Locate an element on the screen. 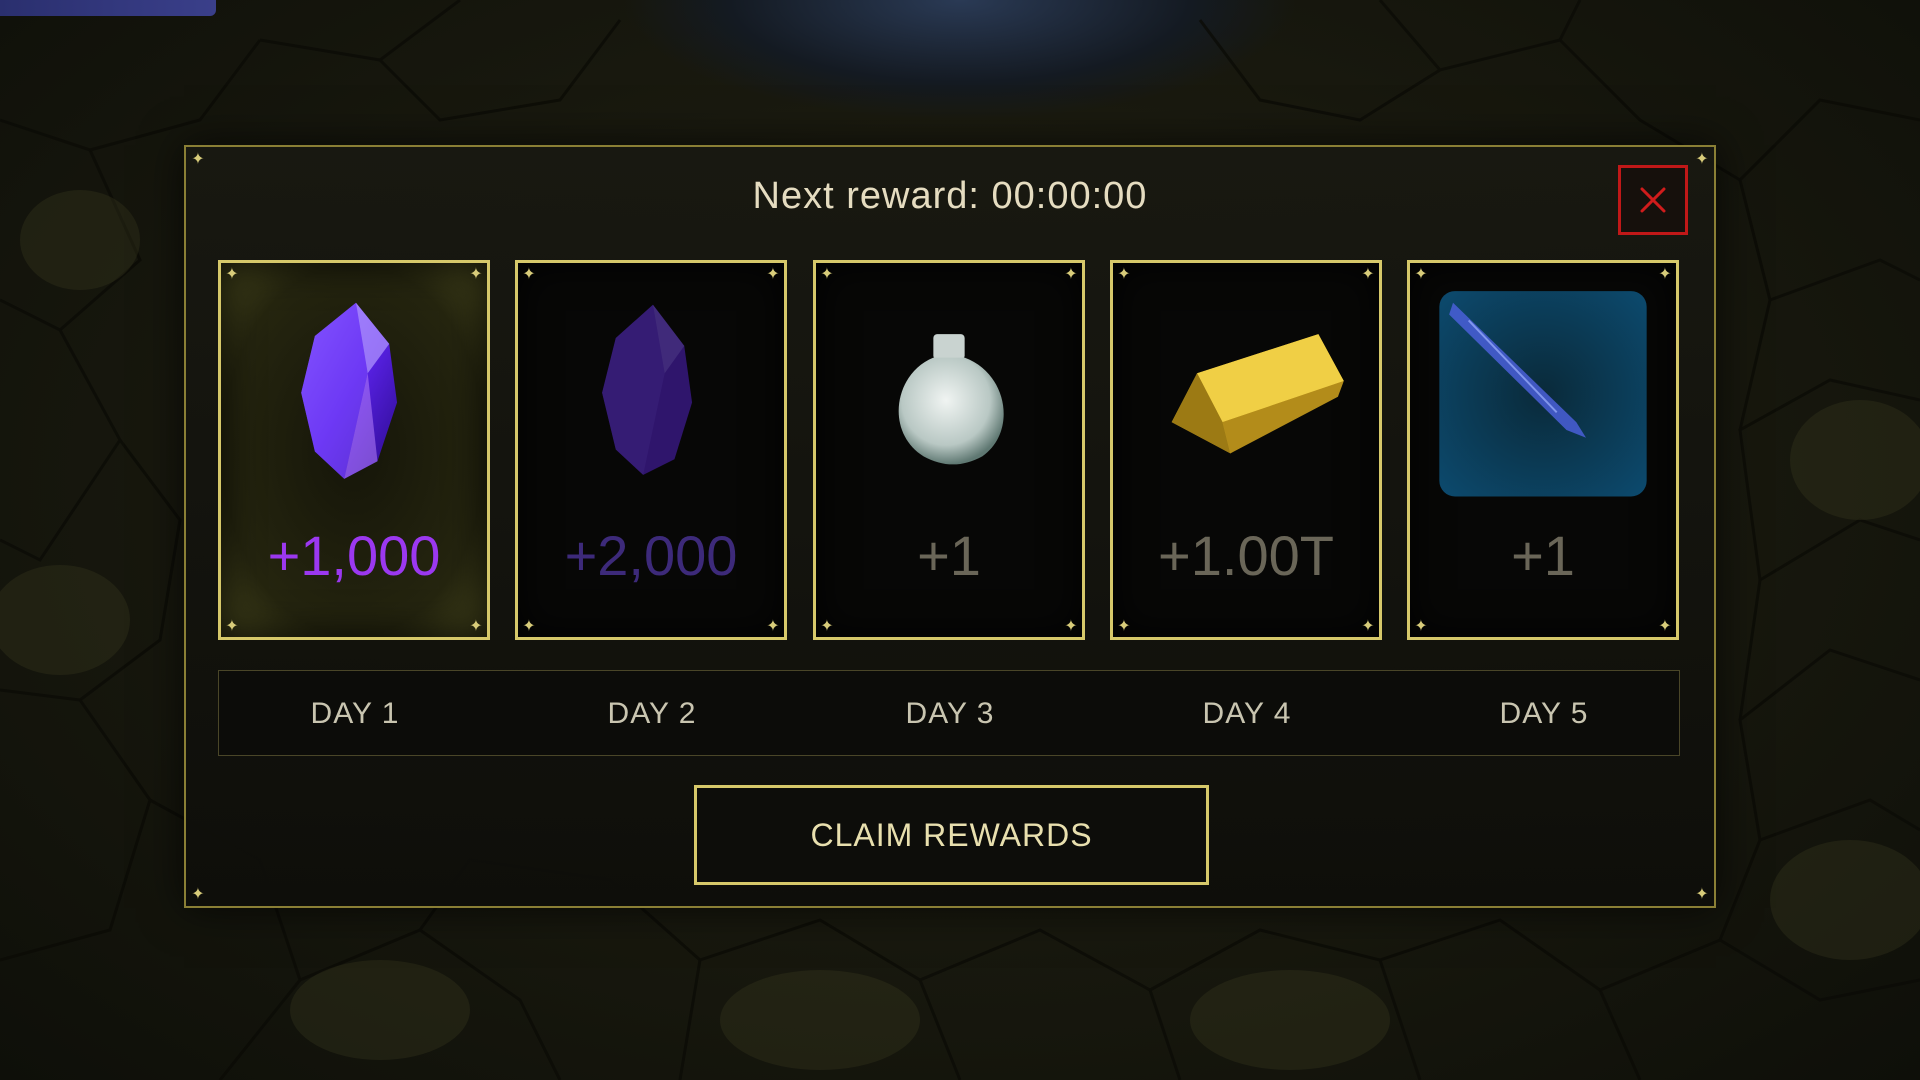 This screenshot has width=1920, height=1080. blue-blade-icon is located at coordinates (1543, 394).